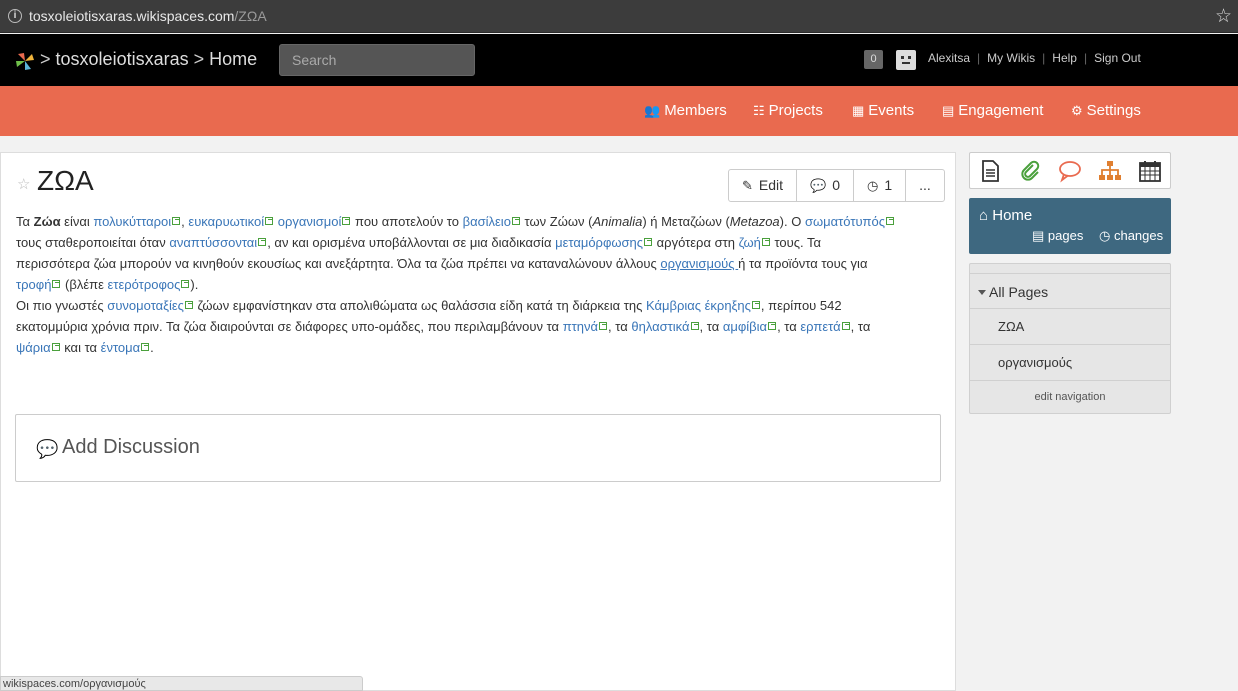 The height and width of the screenshot is (691, 1238). What do you see at coordinates (15, 16) in the screenshot?
I see `info-icon: i` at bounding box center [15, 16].